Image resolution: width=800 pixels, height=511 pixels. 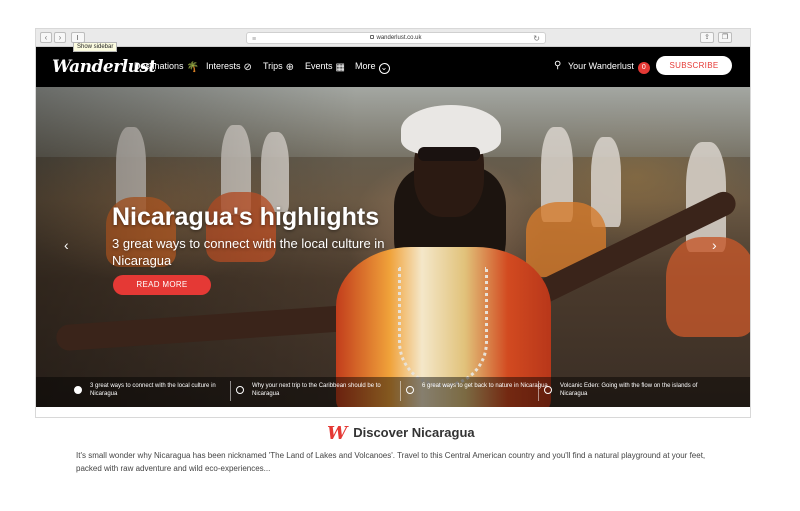 I want to click on nav-trips: Trips ⊕, so click(x=278, y=67).